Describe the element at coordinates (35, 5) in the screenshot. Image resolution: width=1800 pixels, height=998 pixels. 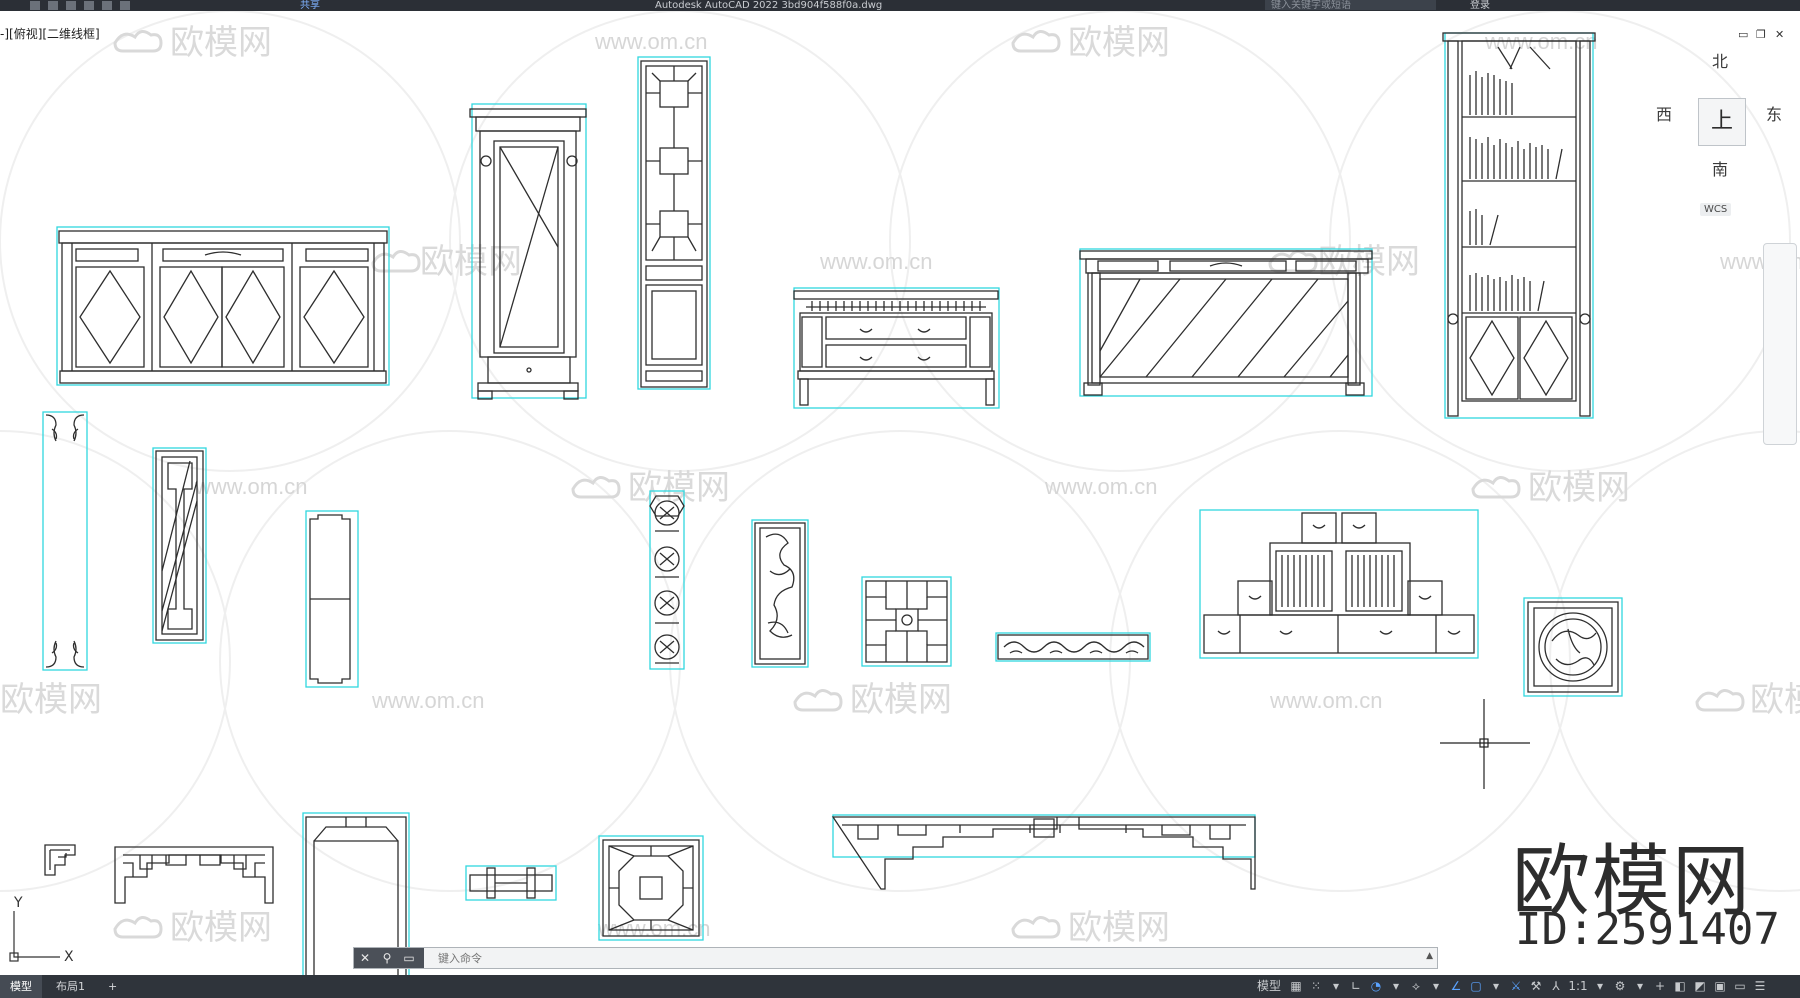
I see `new-icon` at that location.